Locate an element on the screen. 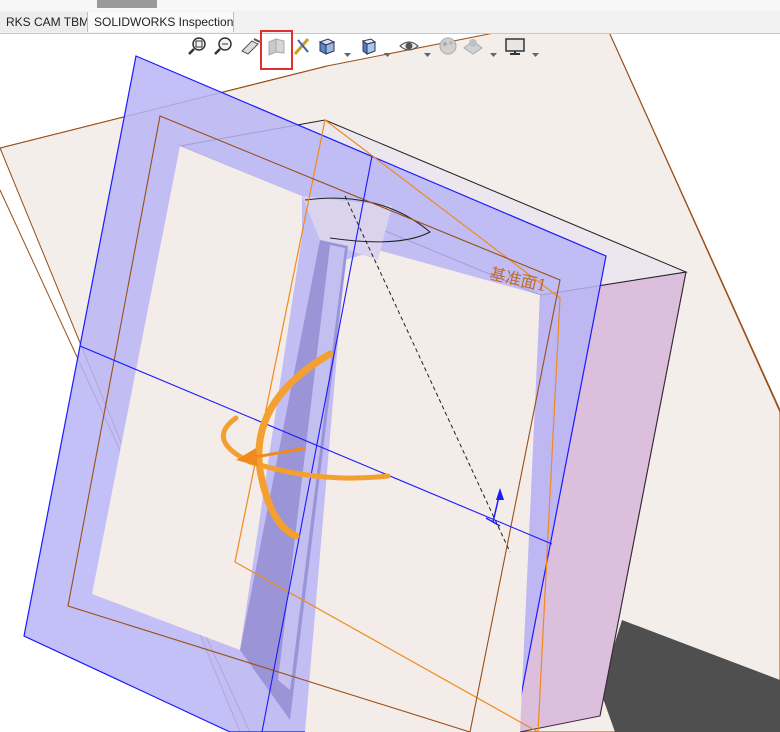 The image size is (780, 732). display-style-dropdown-icon is located at coordinates (387, 51).